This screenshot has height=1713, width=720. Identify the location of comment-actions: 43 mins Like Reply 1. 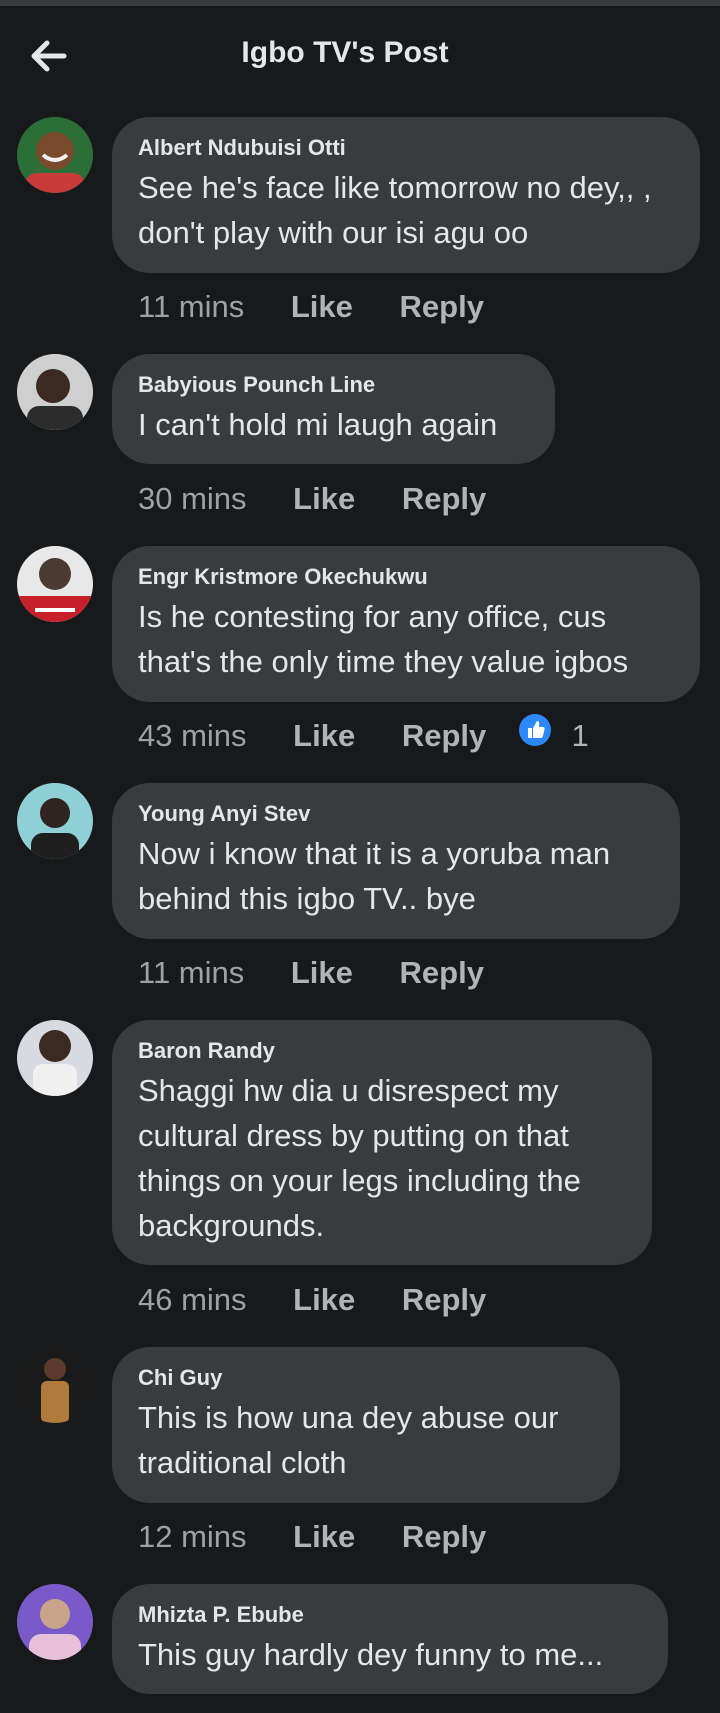
(363, 735).